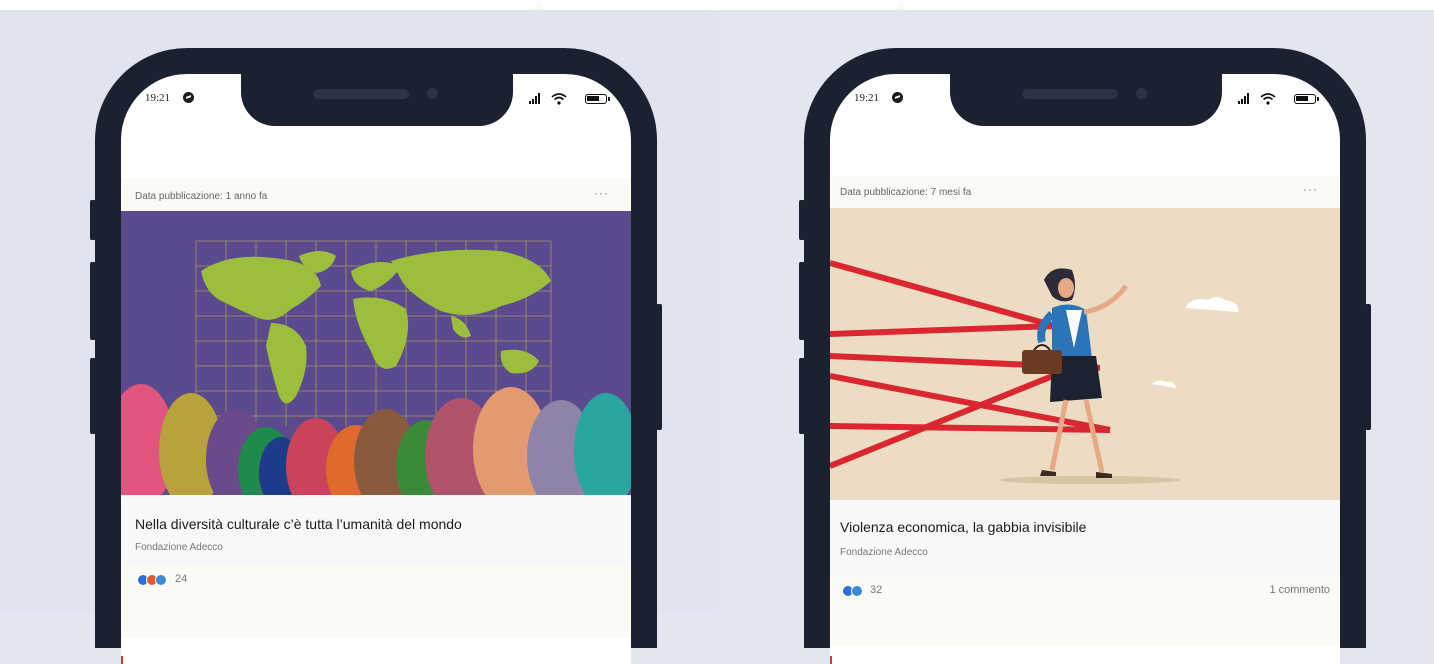  What do you see at coordinates (201, 196) in the screenshot?
I see `publish-date: Data pubblicazione: 1 anno fa` at bounding box center [201, 196].